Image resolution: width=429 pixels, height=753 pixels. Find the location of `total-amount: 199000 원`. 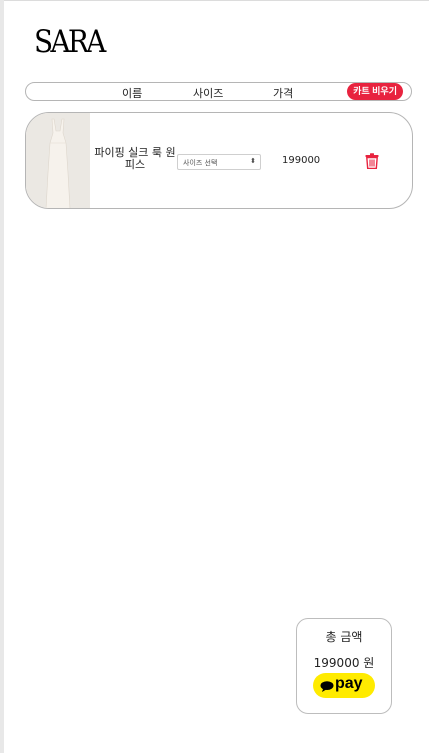

total-amount: 199000 원 is located at coordinates (344, 663).